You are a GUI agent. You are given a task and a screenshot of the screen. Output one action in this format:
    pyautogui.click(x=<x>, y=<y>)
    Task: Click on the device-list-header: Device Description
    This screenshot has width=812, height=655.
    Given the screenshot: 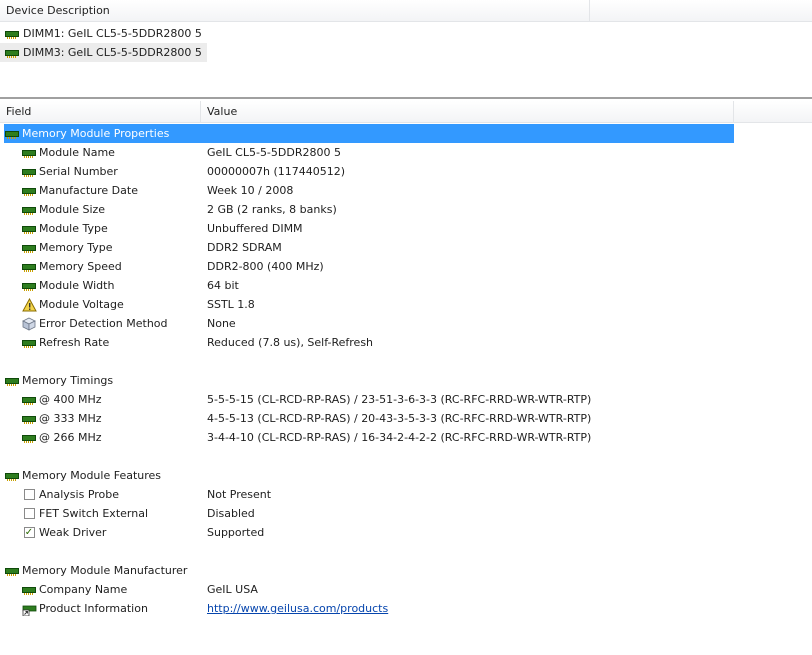 What is the action you would take?
    pyautogui.click(x=406, y=11)
    